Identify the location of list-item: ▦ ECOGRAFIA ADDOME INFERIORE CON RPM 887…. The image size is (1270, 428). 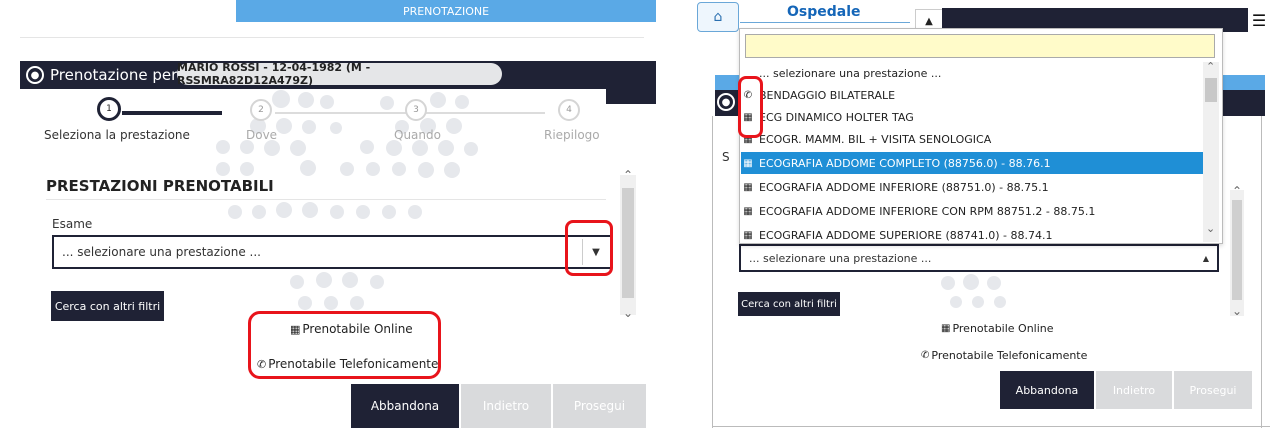
(972, 211).